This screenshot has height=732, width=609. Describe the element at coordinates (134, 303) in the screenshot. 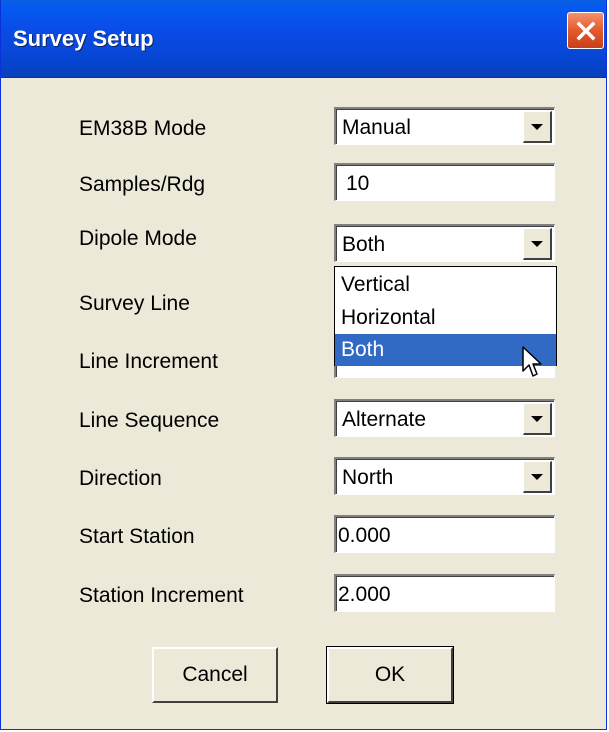

I see `survey-line-label: Survey Line` at that location.